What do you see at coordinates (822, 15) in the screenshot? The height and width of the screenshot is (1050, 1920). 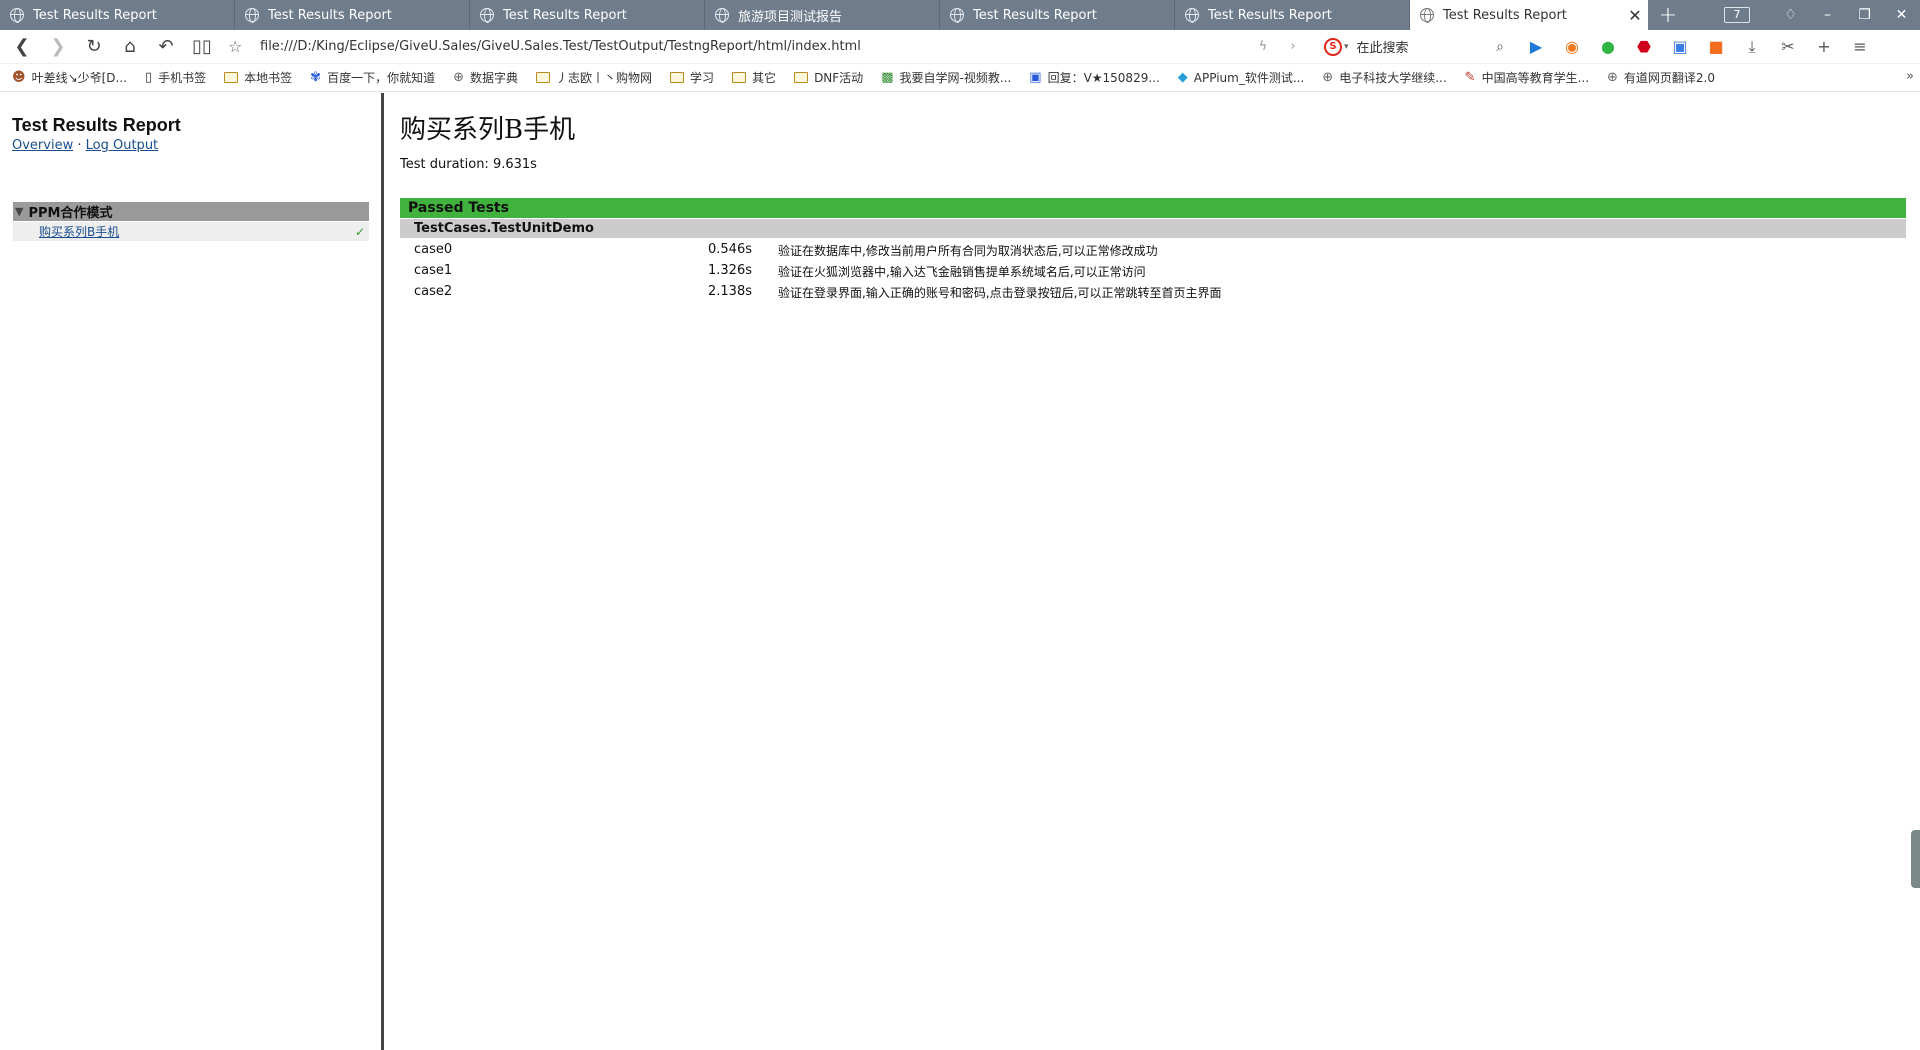 I see `browser-tab: 旅游项目测试报告` at bounding box center [822, 15].